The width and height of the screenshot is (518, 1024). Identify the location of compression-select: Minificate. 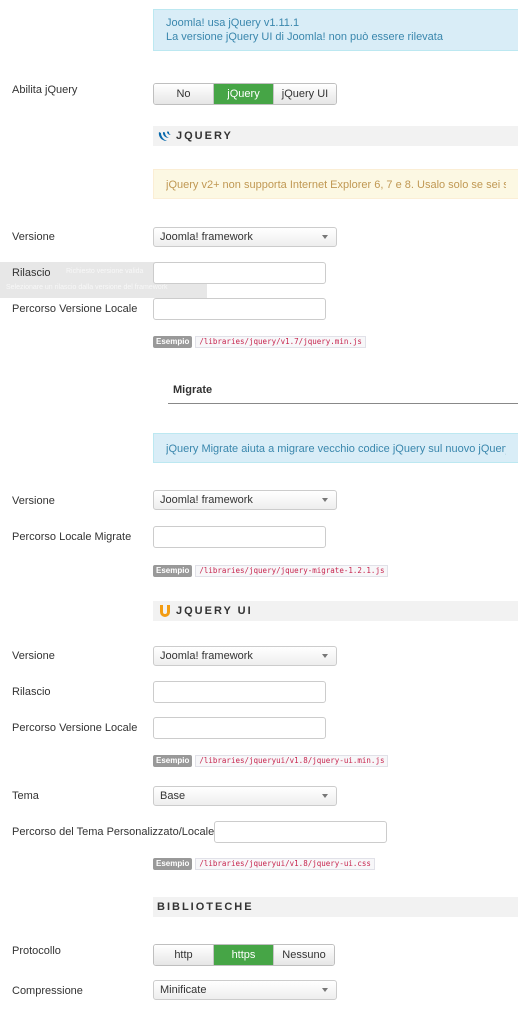
(245, 990).